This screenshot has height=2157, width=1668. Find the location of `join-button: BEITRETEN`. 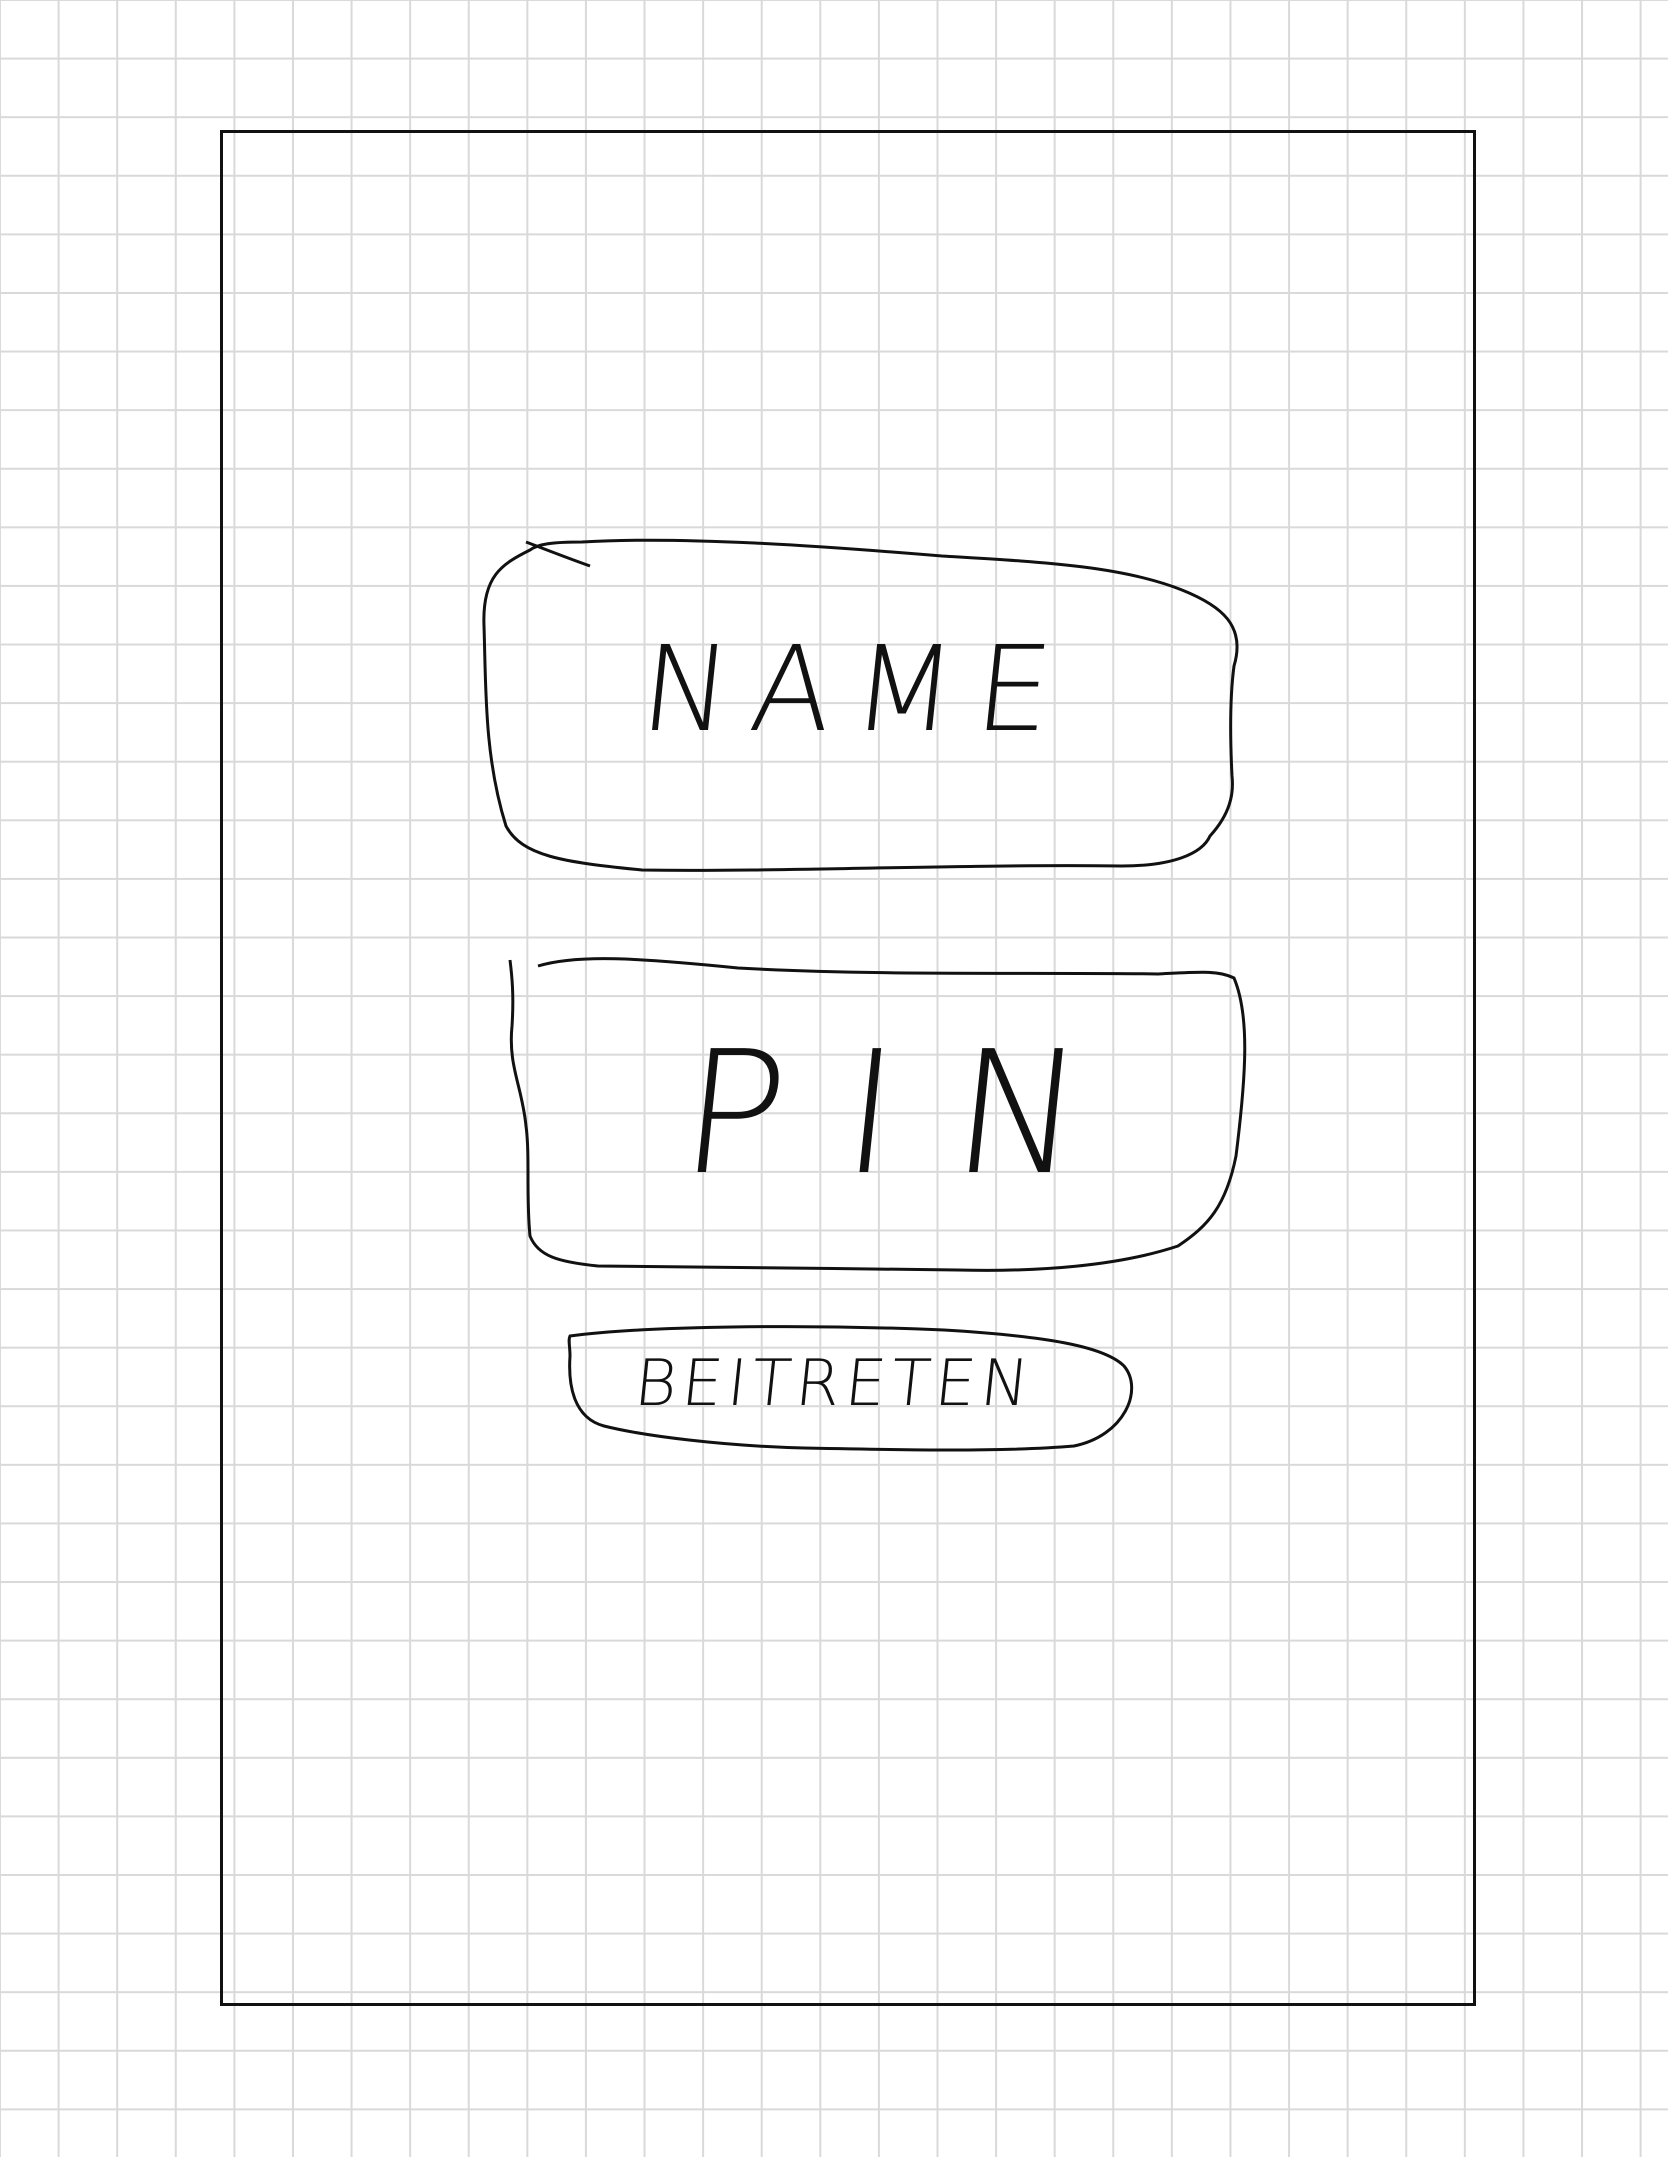

join-button: BEITRETEN is located at coordinates (849, 1390).